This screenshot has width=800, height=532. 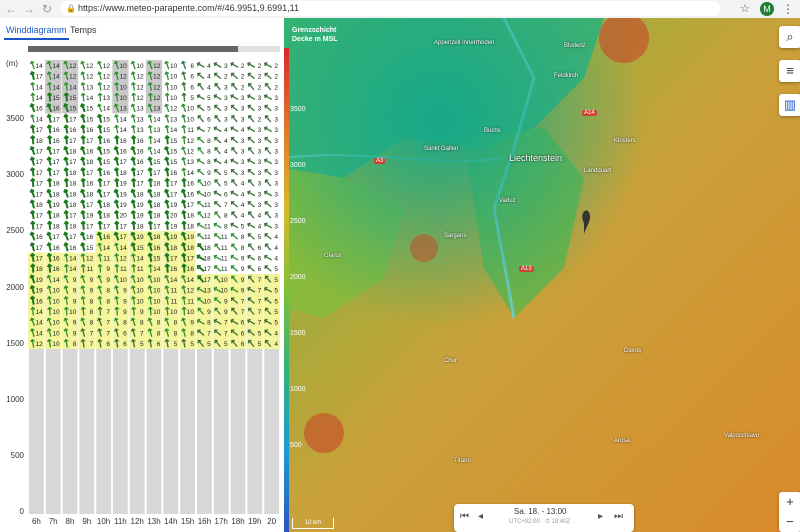 What do you see at coordinates (455, 236) in the screenshot?
I see `place-label: Sargans` at bounding box center [455, 236].